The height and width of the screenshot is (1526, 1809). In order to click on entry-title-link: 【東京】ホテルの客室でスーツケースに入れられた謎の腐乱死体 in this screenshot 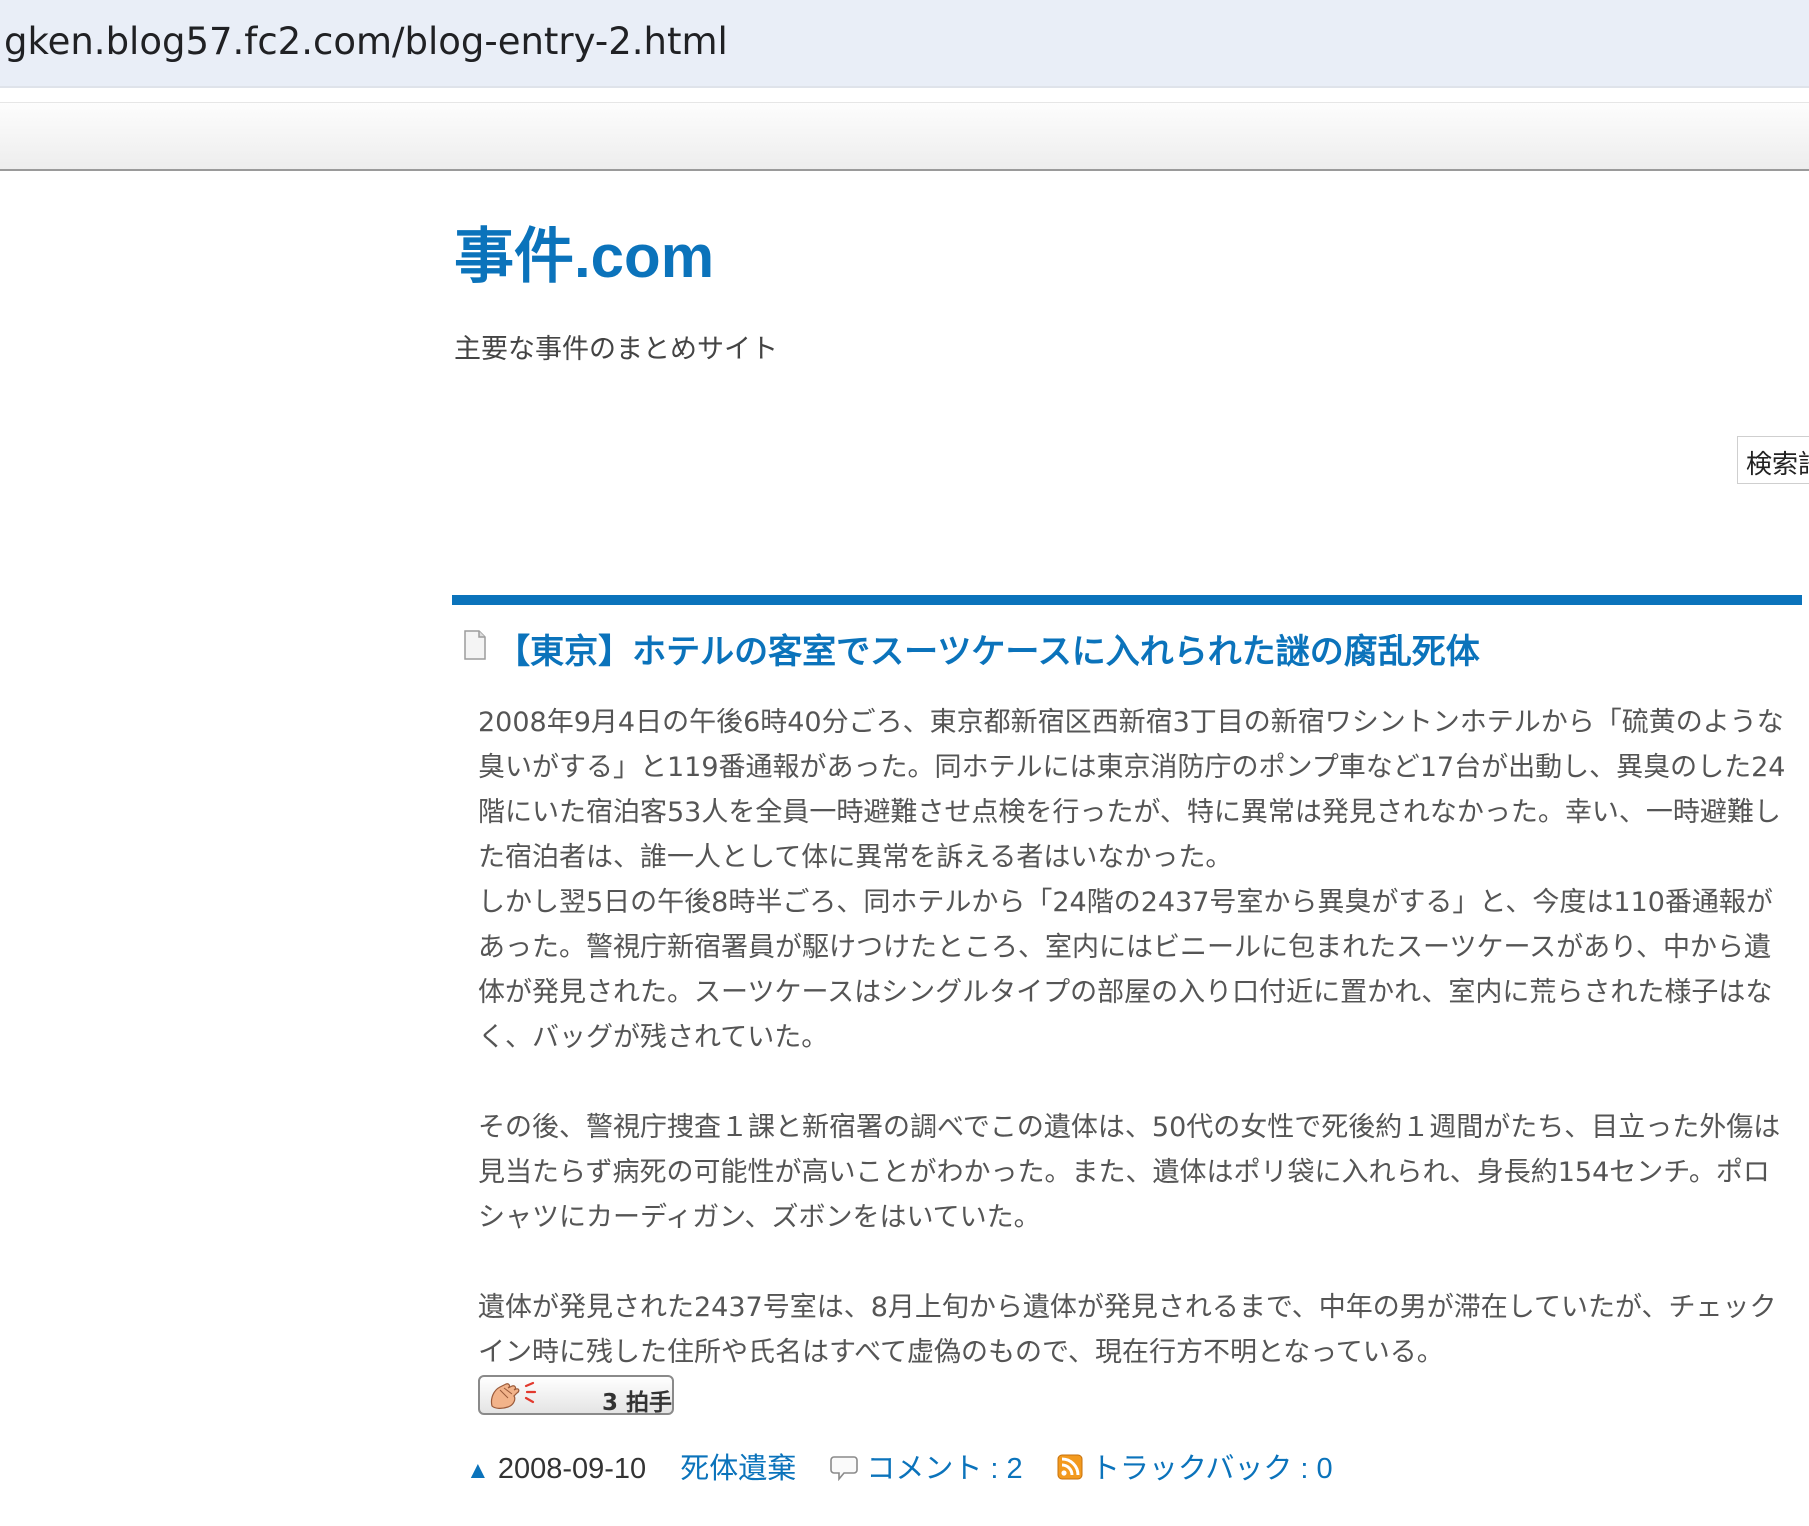, I will do `click(988, 652)`.